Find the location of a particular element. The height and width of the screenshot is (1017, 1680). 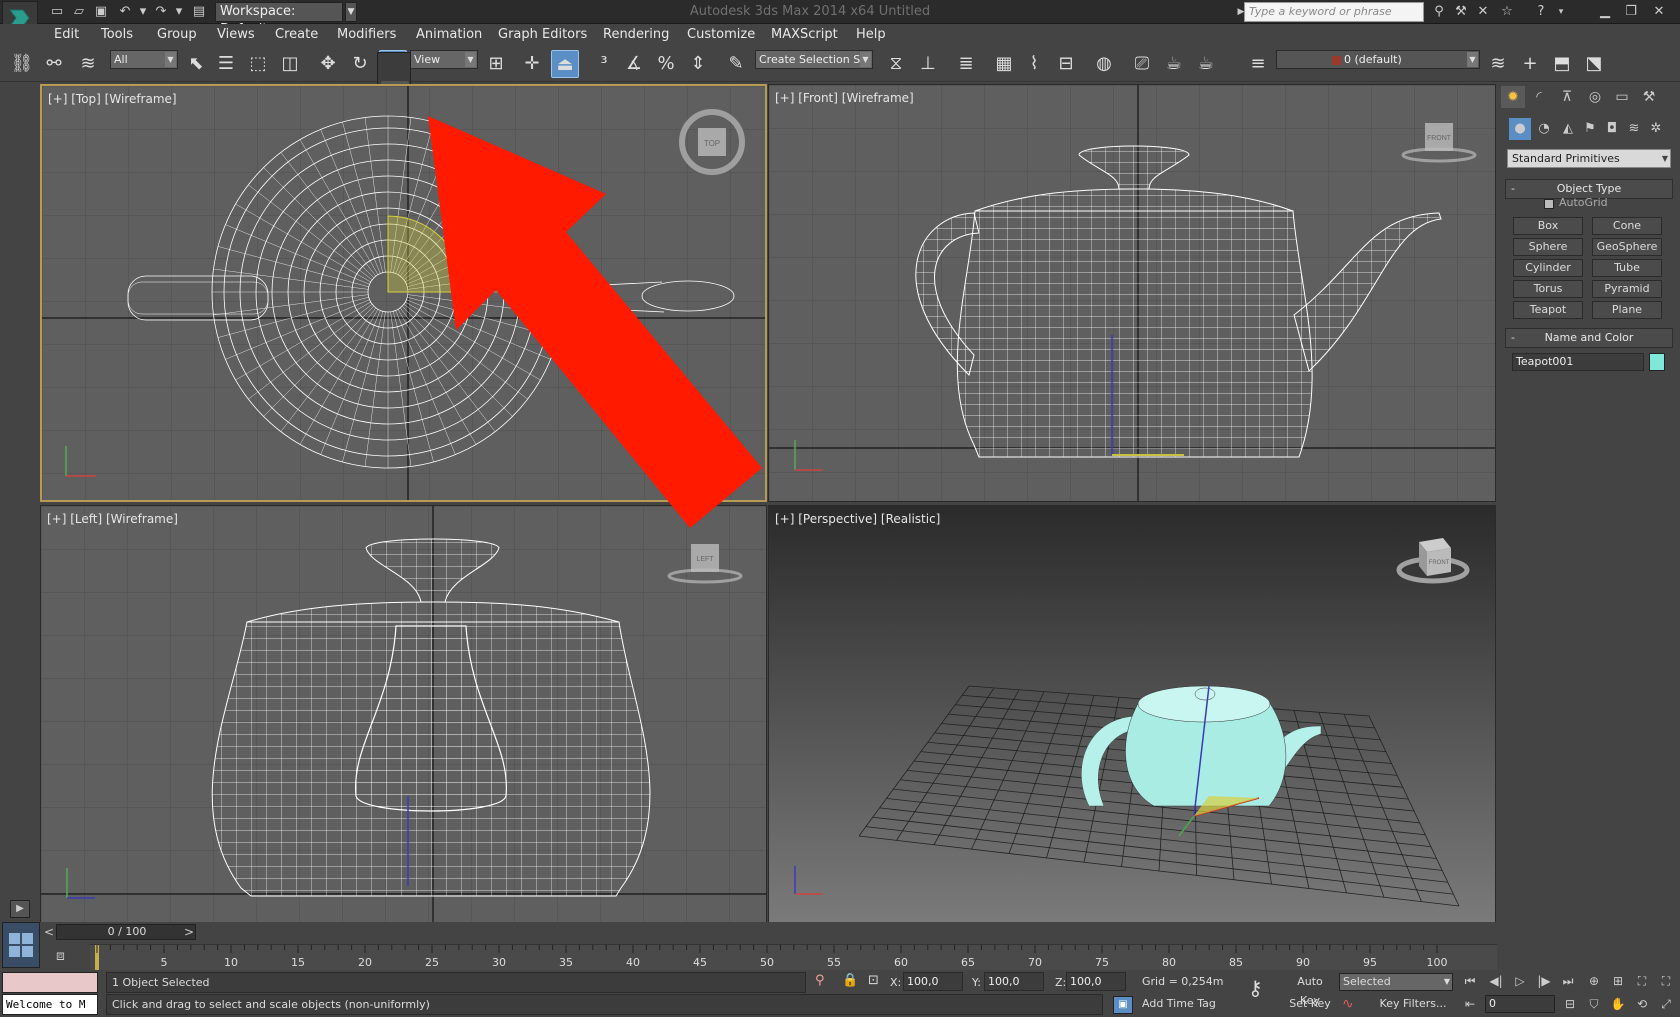

z-coordinate-field: 100,0 is located at coordinates (1096, 981).